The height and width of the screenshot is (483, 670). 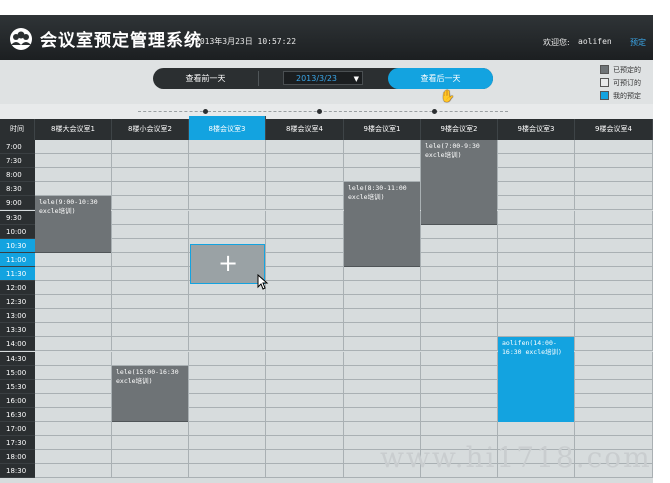 What do you see at coordinates (382, 224) in the screenshot?
I see `booked-block: lele(8:30-11:00 excle培训)` at bounding box center [382, 224].